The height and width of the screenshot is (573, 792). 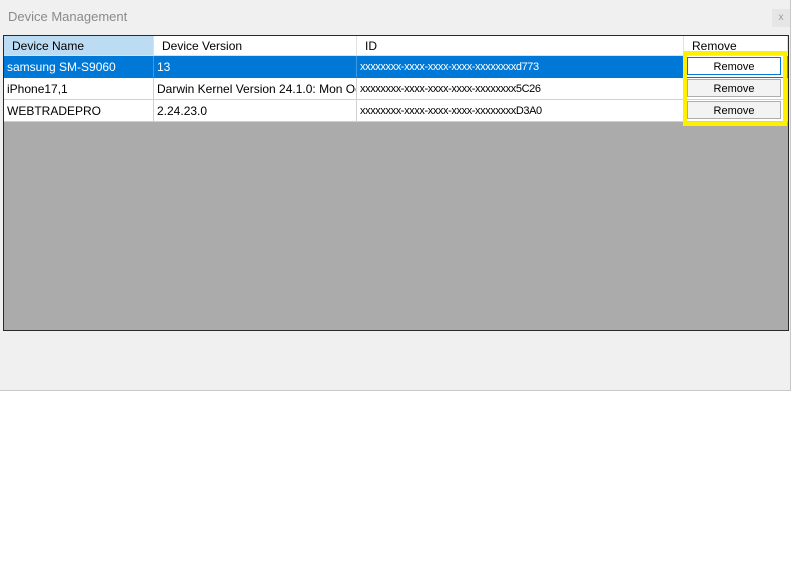 I want to click on device-name-cell: WEBTRADEPRO, so click(x=79, y=111).